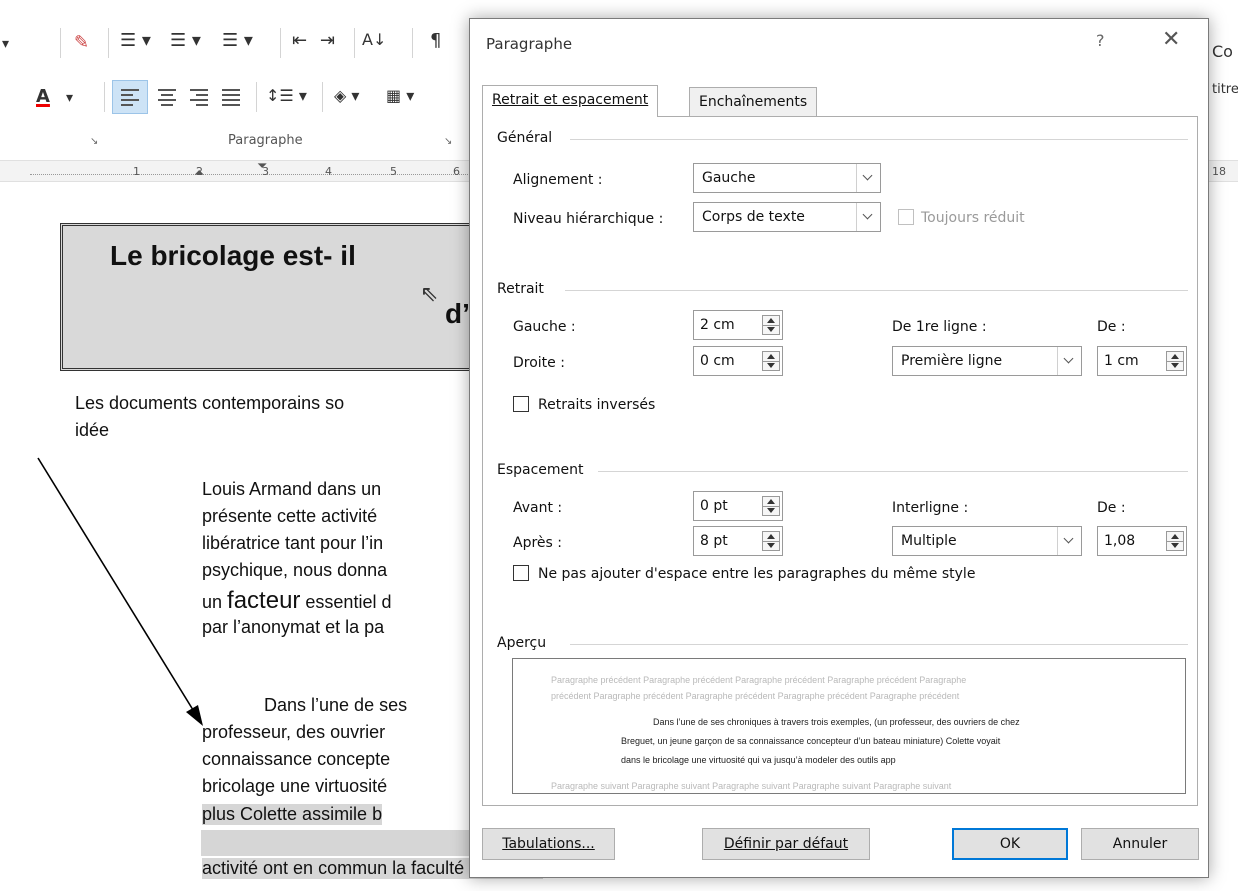 Image resolution: width=1238 pixels, height=891 pixels. I want to click on button-label: OK, so click(1010, 844).